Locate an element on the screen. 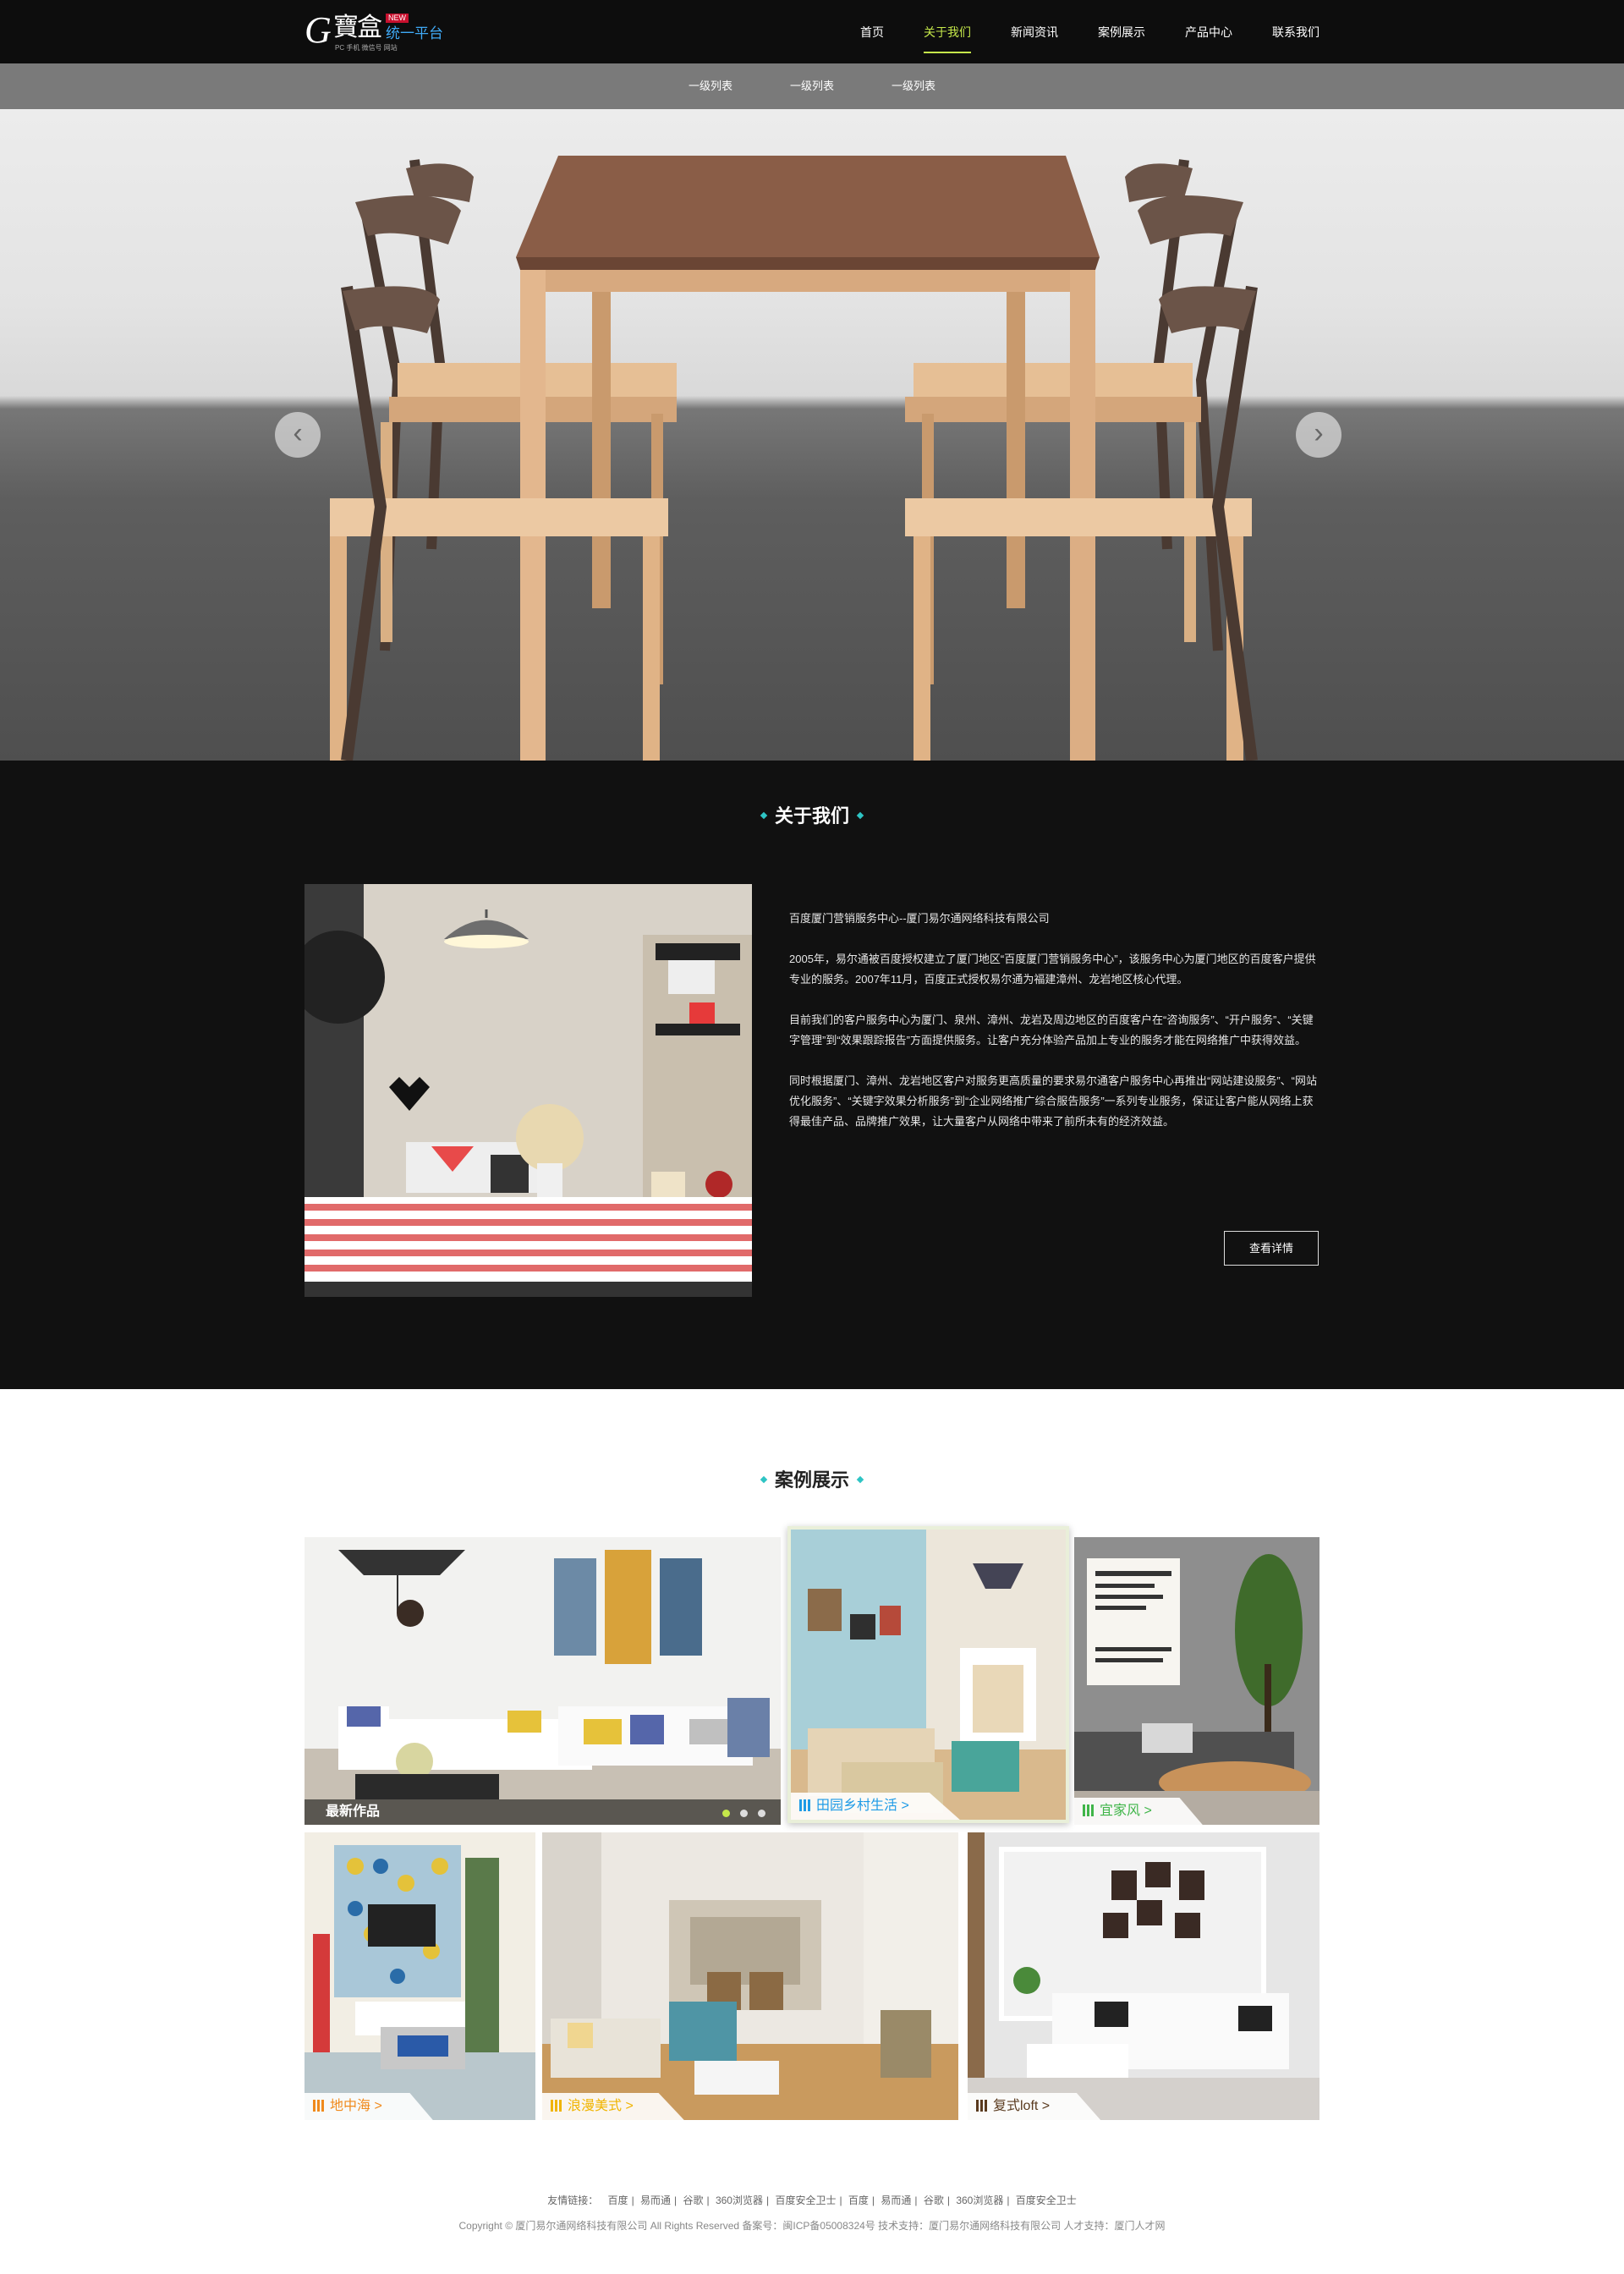  cases-title-text: 案例展示 is located at coordinates (811, 1480).